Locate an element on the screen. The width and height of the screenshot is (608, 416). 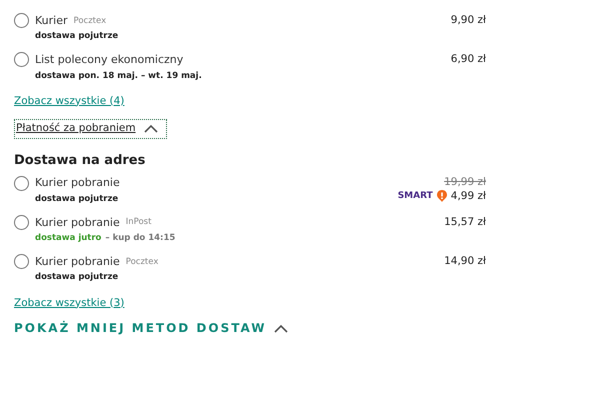
price: 6,90 zł is located at coordinates (468, 60).